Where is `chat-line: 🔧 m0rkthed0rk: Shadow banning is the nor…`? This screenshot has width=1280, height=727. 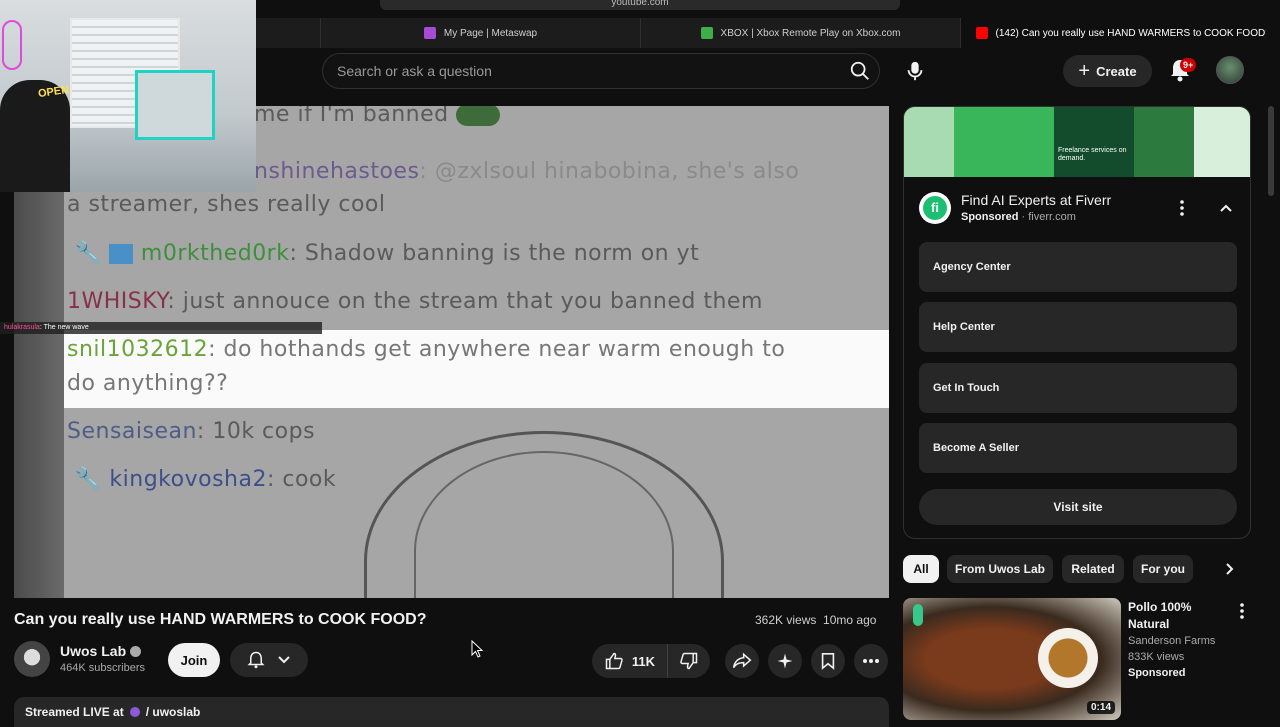
chat-line: 🔧 m0rkthed0rk: Shadow banning is the nor… is located at coordinates (387, 253).